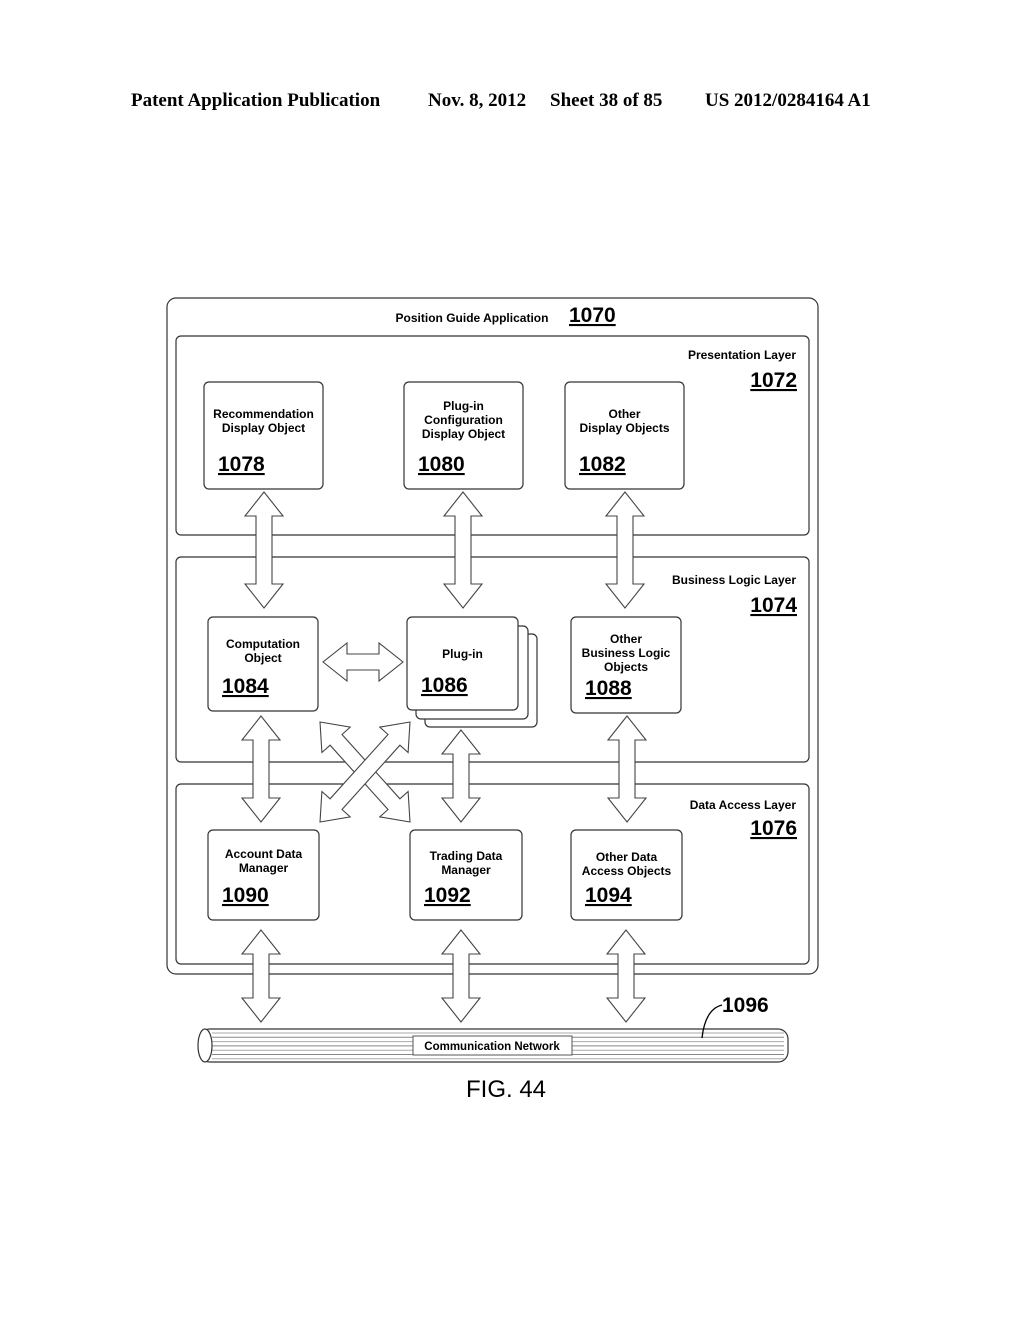 This screenshot has height=1320, width=1024. I want to click on object-other-business: OtherBusiness LogicObjects 1088, so click(626, 665).